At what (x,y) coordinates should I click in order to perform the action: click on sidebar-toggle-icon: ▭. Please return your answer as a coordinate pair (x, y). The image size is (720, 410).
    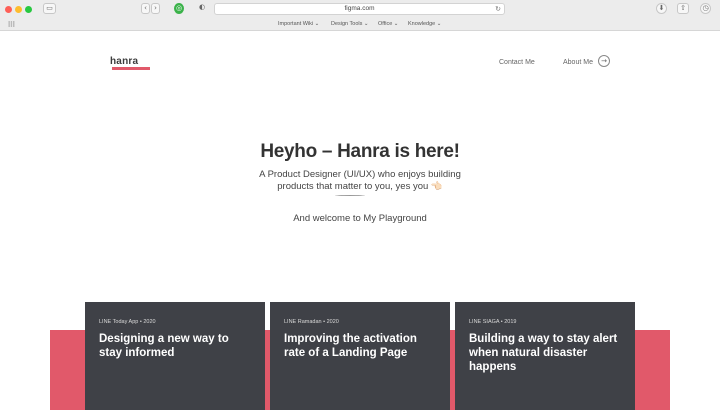
    Looking at the image, I should click on (49, 8).